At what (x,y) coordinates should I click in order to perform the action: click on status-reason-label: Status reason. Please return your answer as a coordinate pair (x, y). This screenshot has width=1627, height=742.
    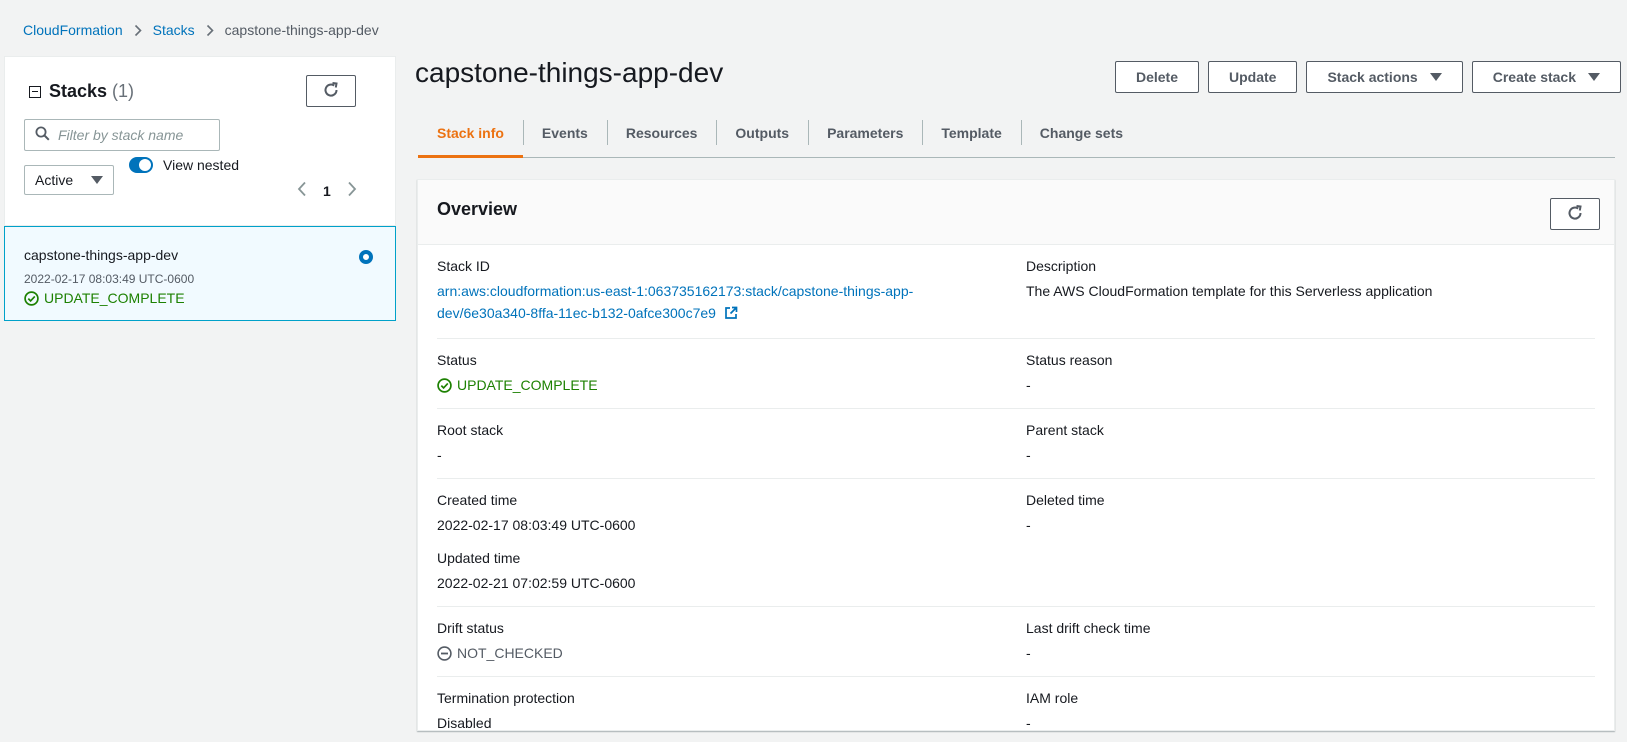
    Looking at the image, I should click on (1069, 360).